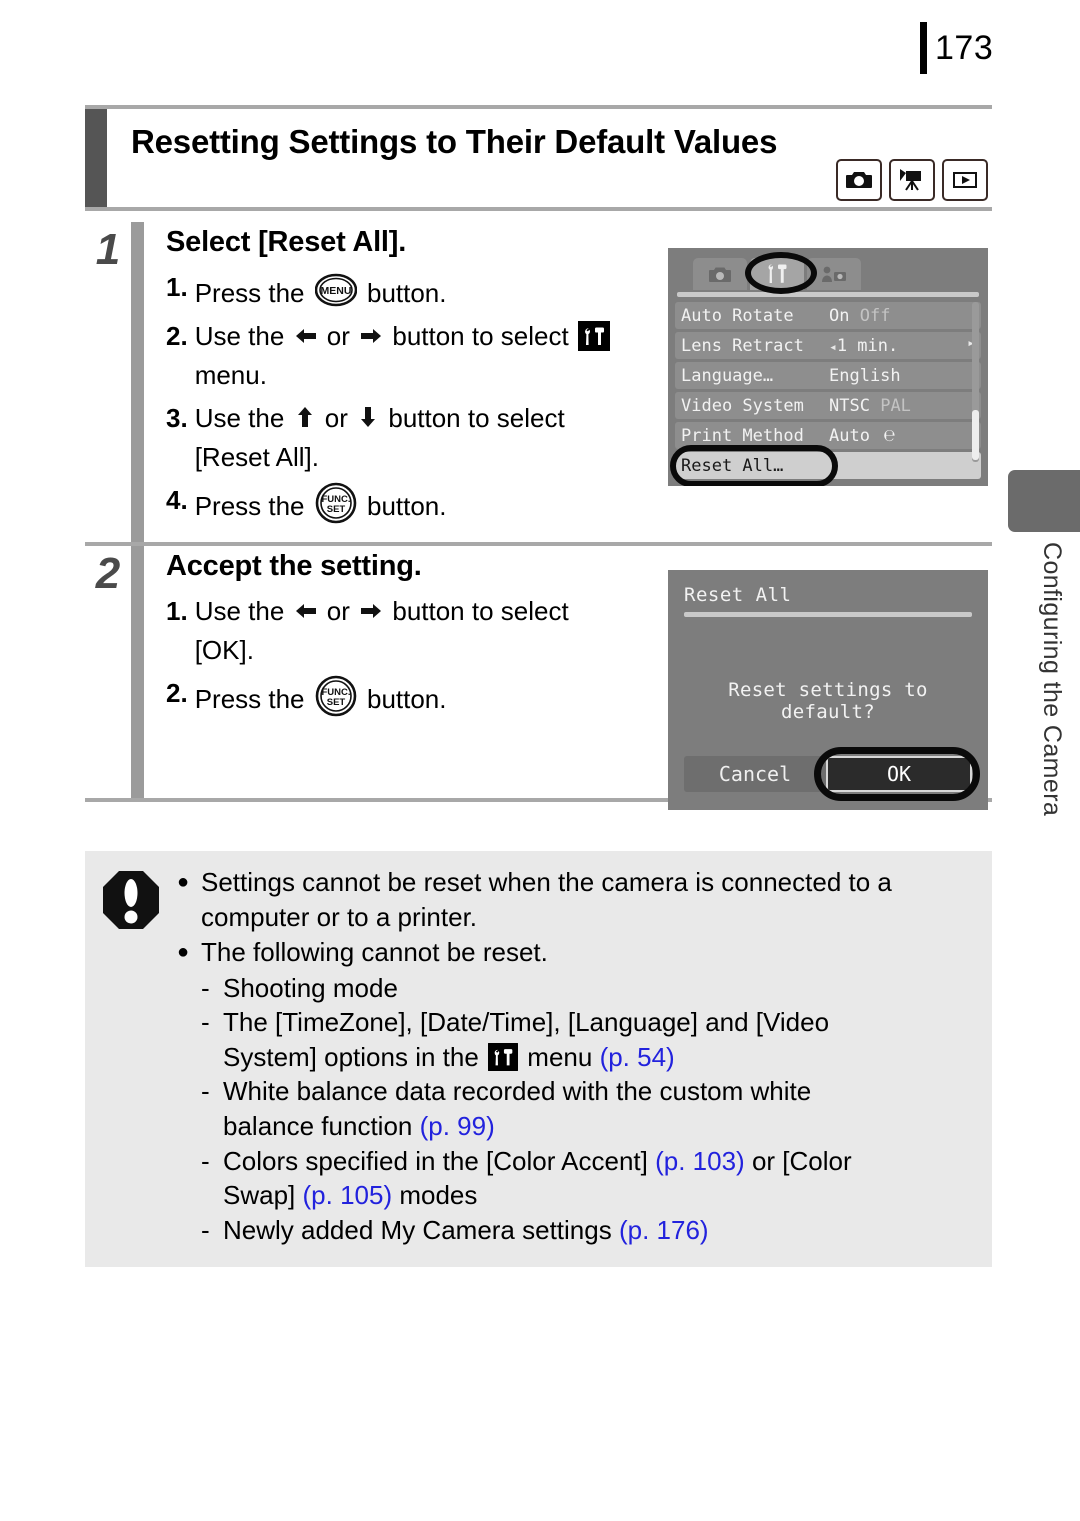 The image size is (1080, 1521). What do you see at coordinates (742, 345) in the screenshot?
I see `menu-row-label: Lens Retract` at bounding box center [742, 345].